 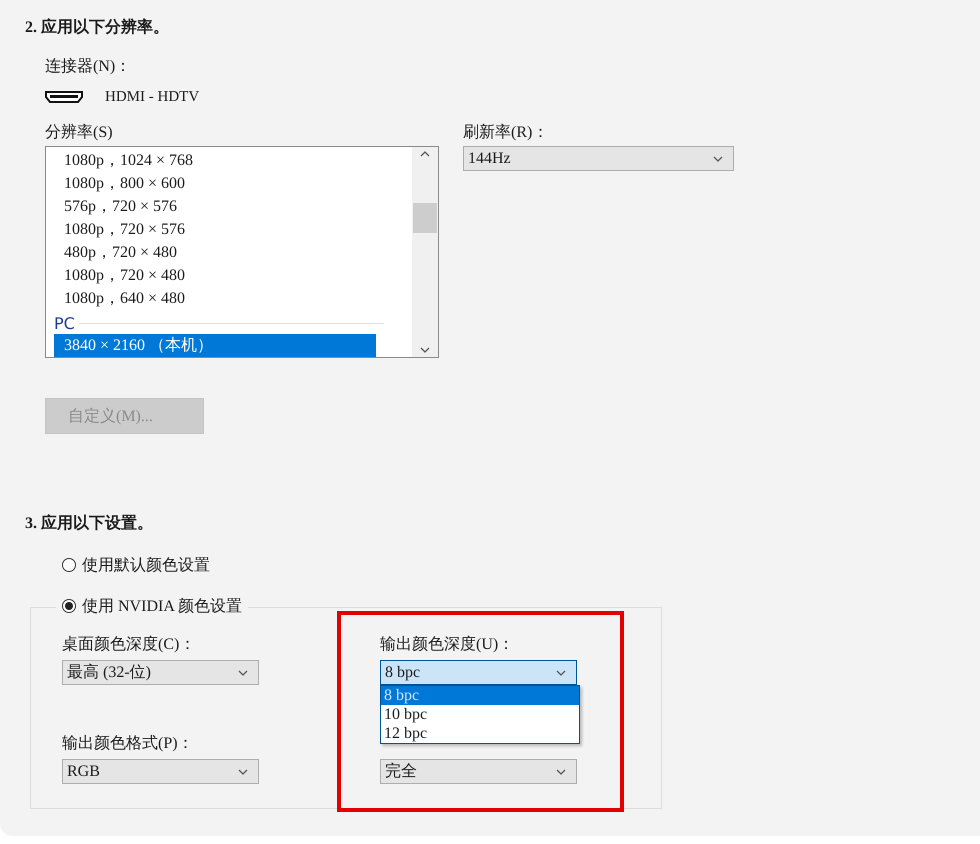 What do you see at coordinates (506, 132) in the screenshot?
I see `refresh-rate-label: 刷新率(R)：` at bounding box center [506, 132].